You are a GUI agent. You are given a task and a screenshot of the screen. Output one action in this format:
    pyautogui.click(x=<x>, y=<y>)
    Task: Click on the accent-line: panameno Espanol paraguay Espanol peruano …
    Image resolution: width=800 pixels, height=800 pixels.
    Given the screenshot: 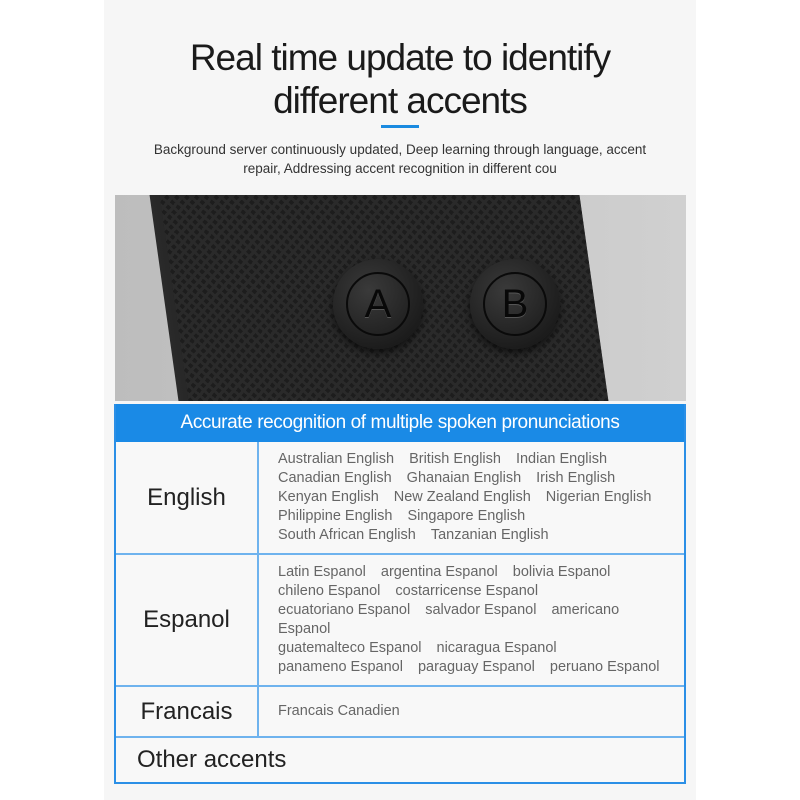 What is the action you would take?
    pyautogui.click(x=481, y=667)
    